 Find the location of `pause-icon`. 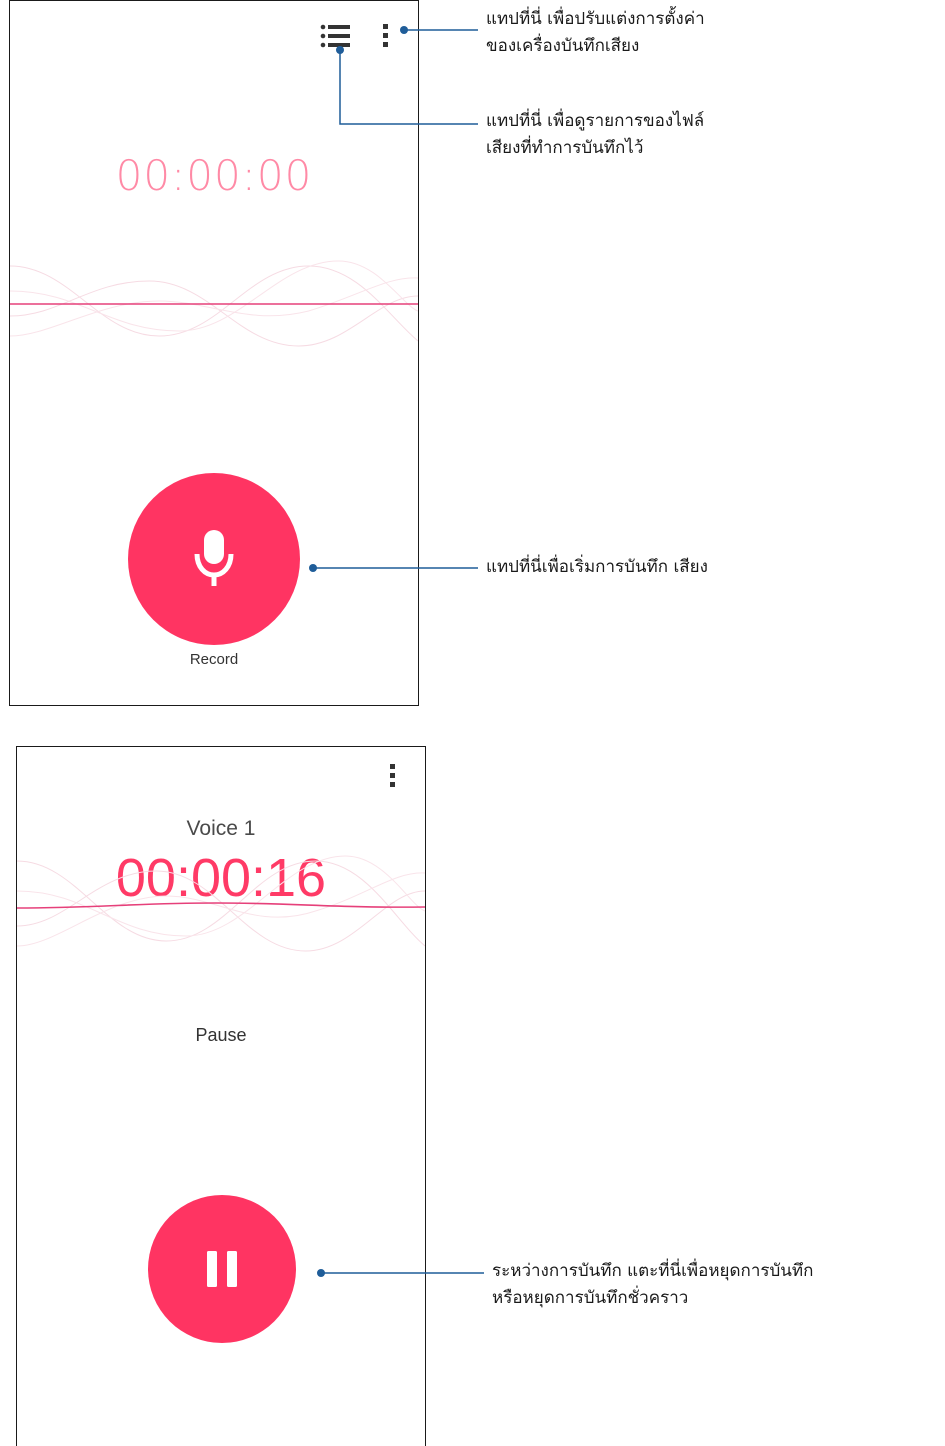

pause-icon is located at coordinates (222, 1269).